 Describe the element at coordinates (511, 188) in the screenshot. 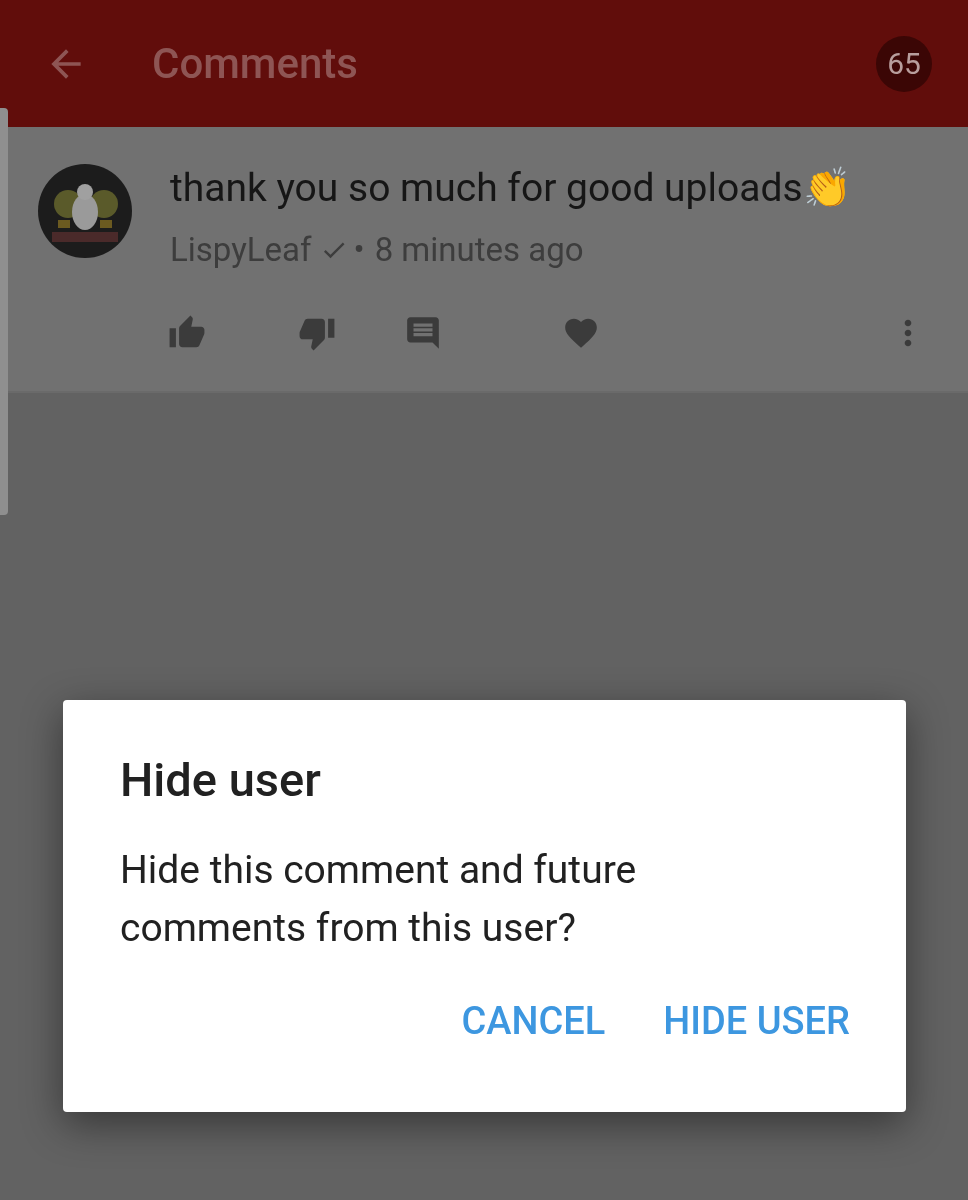

I see `comment-text: thank you so much for good uploads👏` at that location.